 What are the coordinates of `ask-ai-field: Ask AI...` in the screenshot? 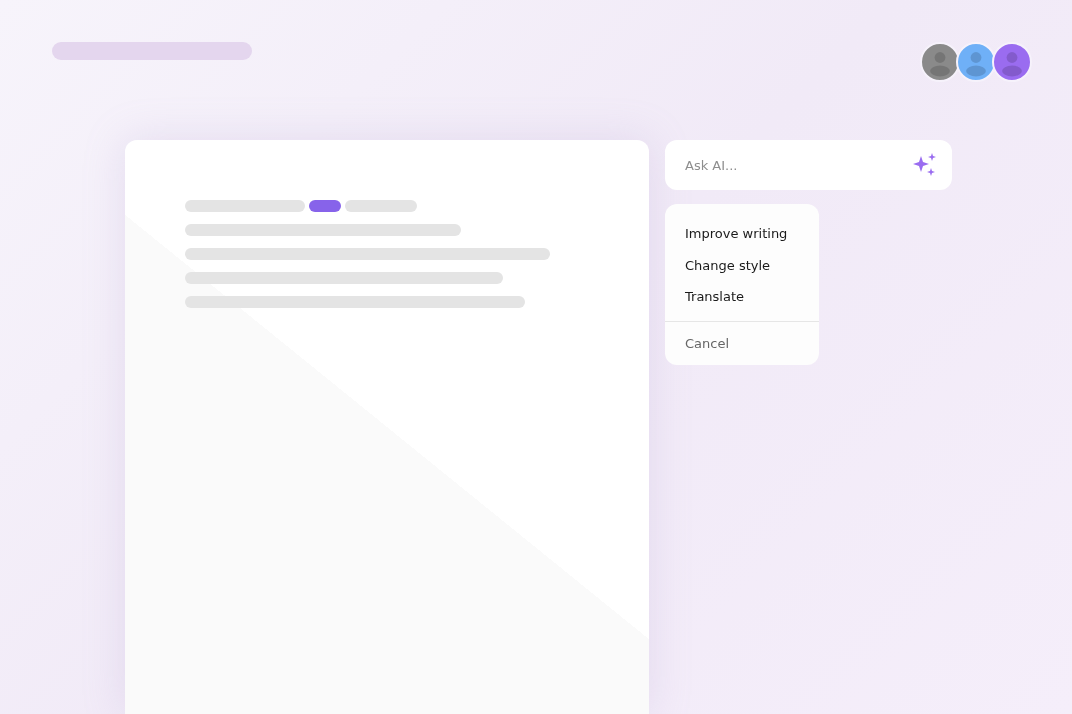 It's located at (808, 165).